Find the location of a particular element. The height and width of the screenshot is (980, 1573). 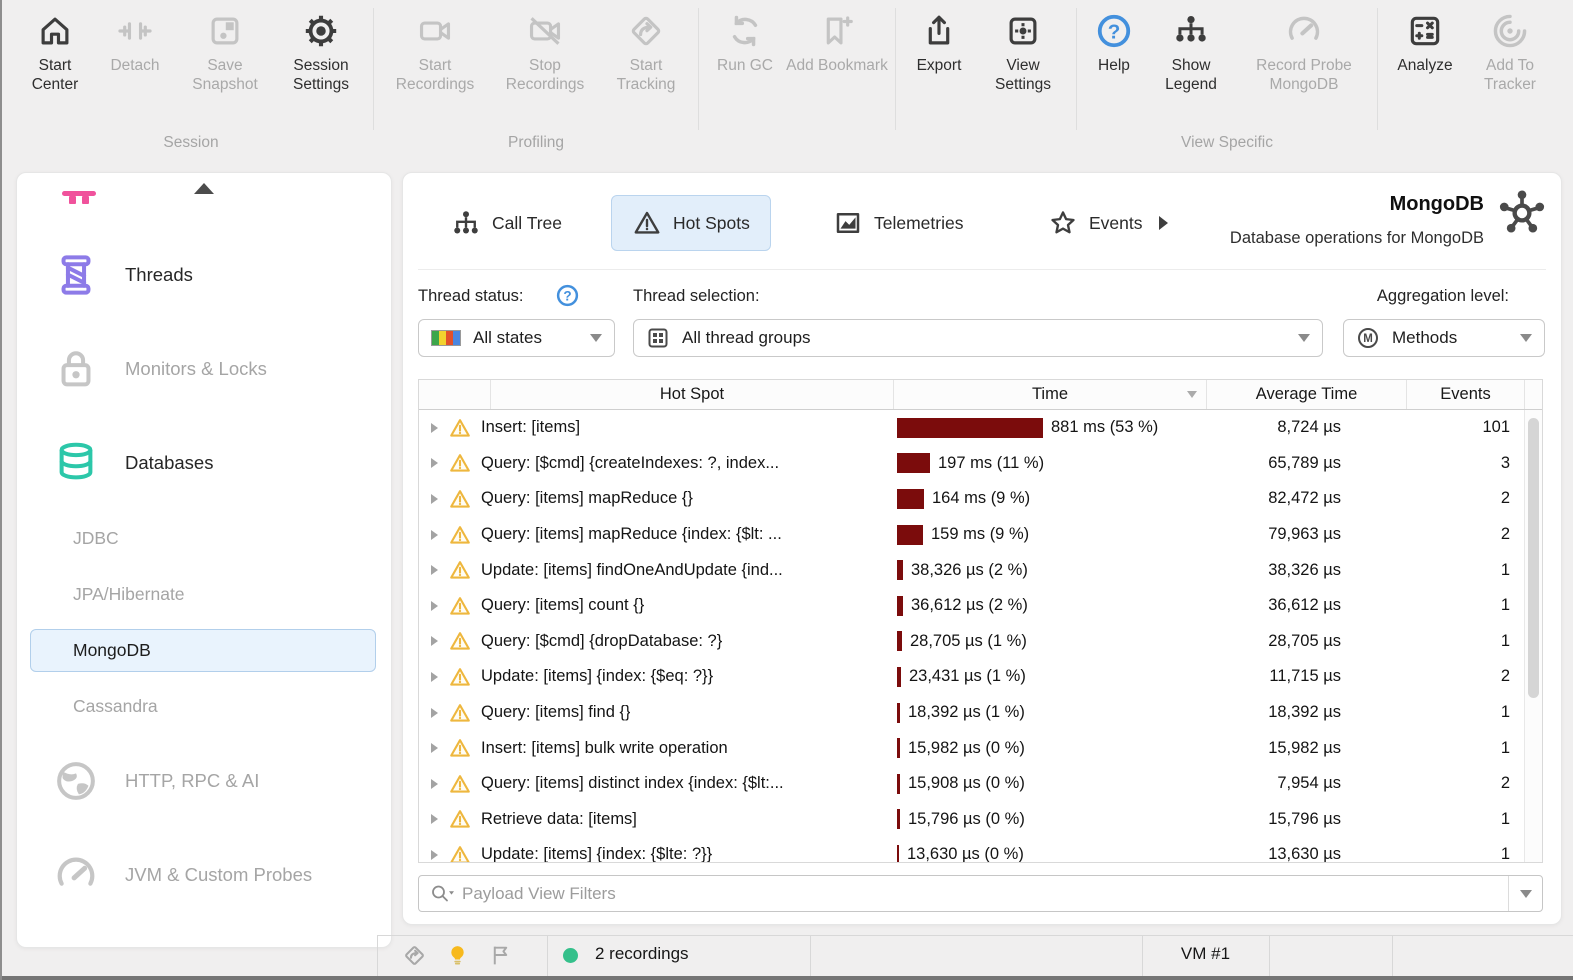

sidebar-item-databases: Databases is located at coordinates (204, 463).